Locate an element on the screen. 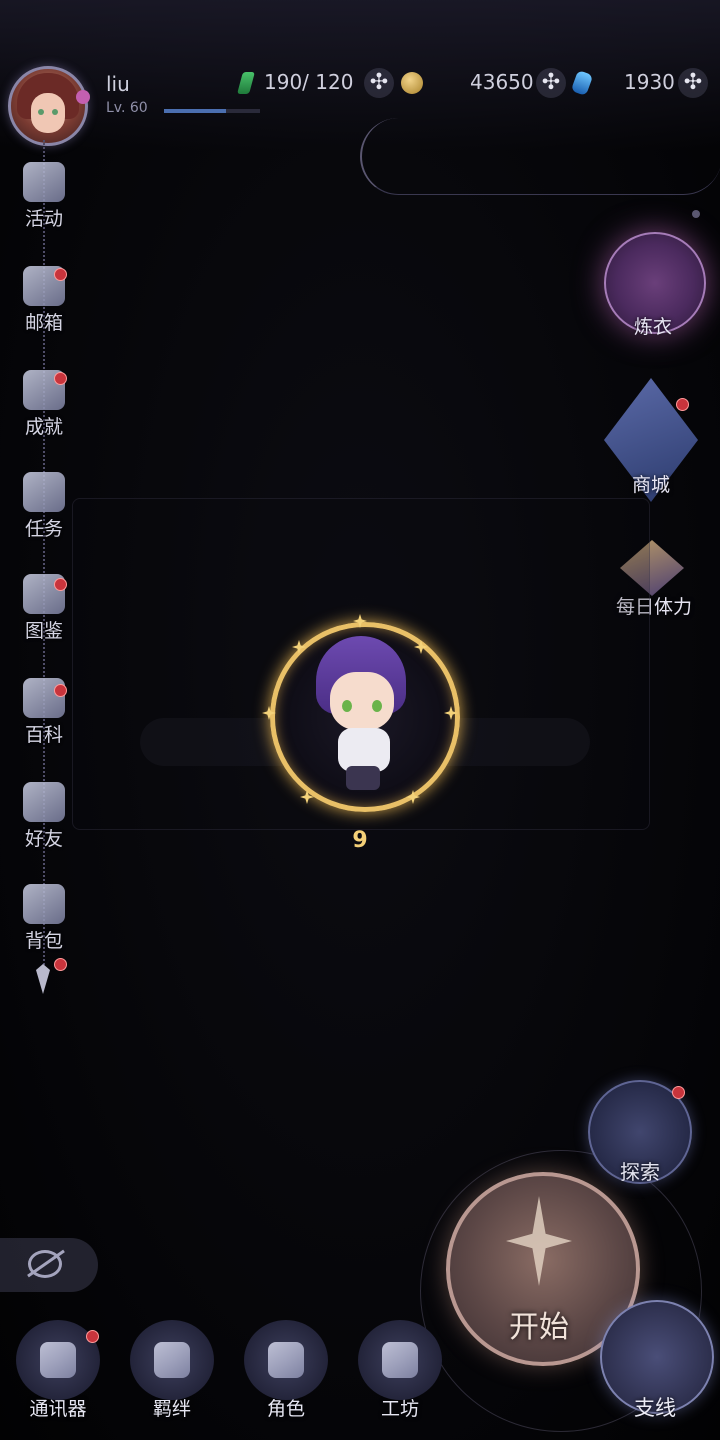  nav-bonds: 羁绊 is located at coordinates (172, 1378).